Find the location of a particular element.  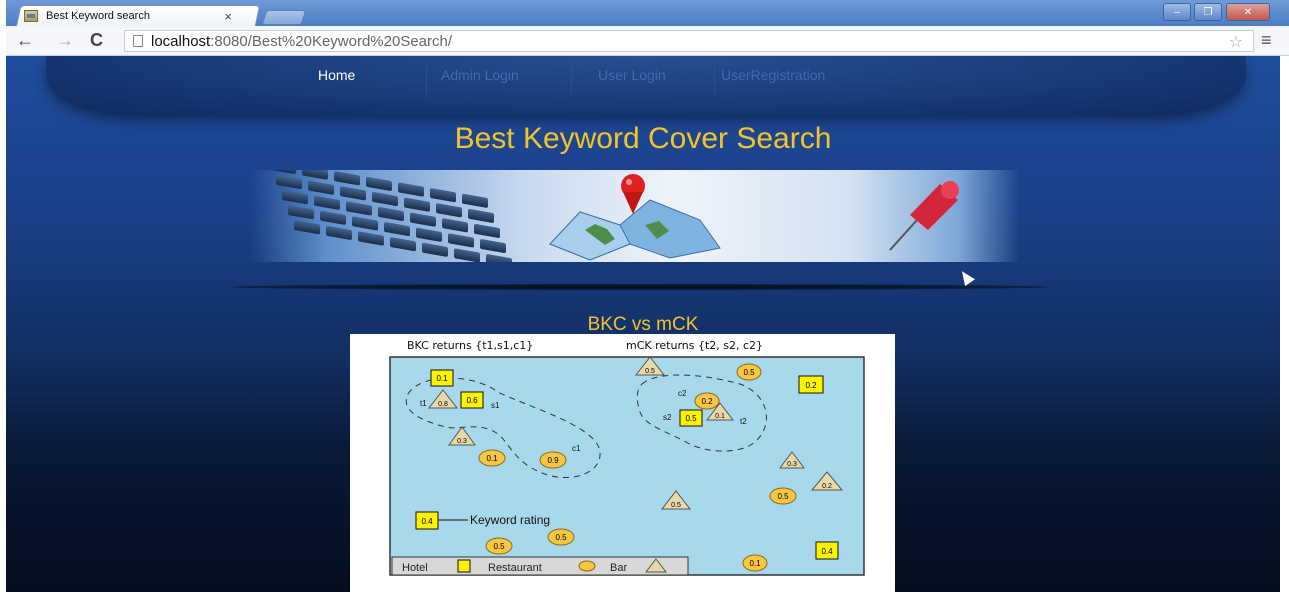

favicon-icon is located at coordinates (31, 16).